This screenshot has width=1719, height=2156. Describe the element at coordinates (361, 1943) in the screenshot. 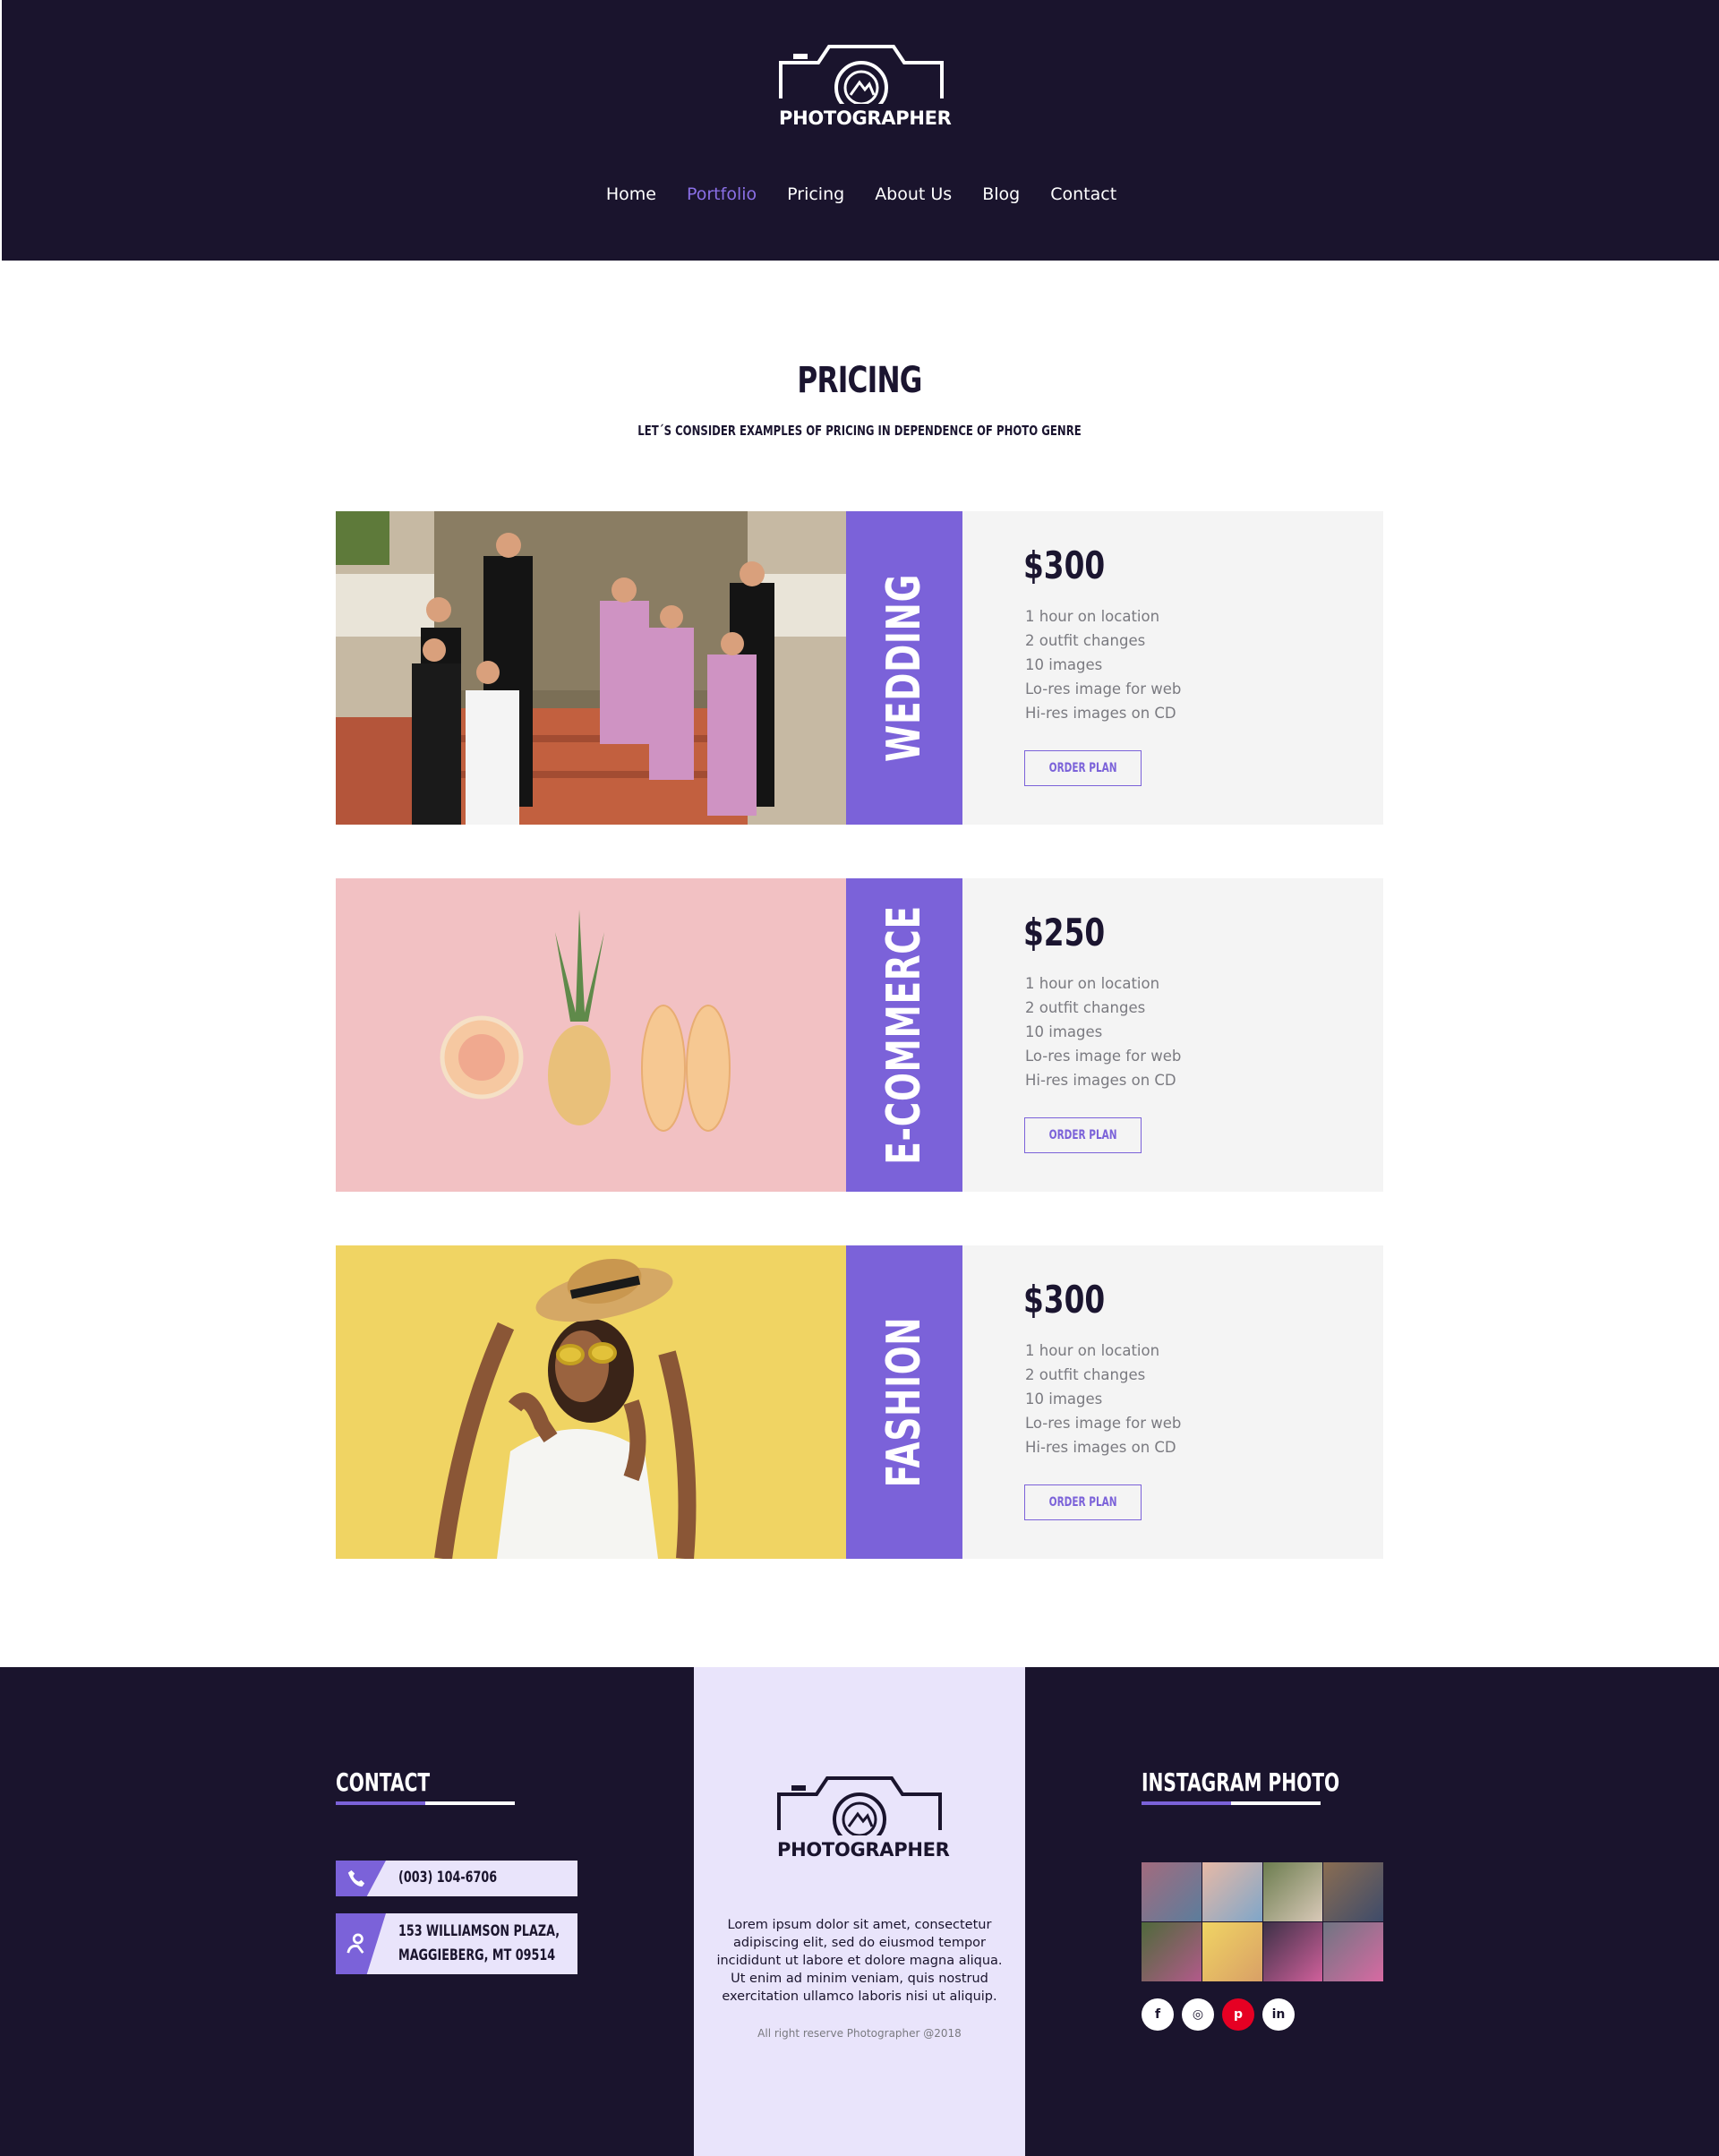

I see `location-icon` at that location.